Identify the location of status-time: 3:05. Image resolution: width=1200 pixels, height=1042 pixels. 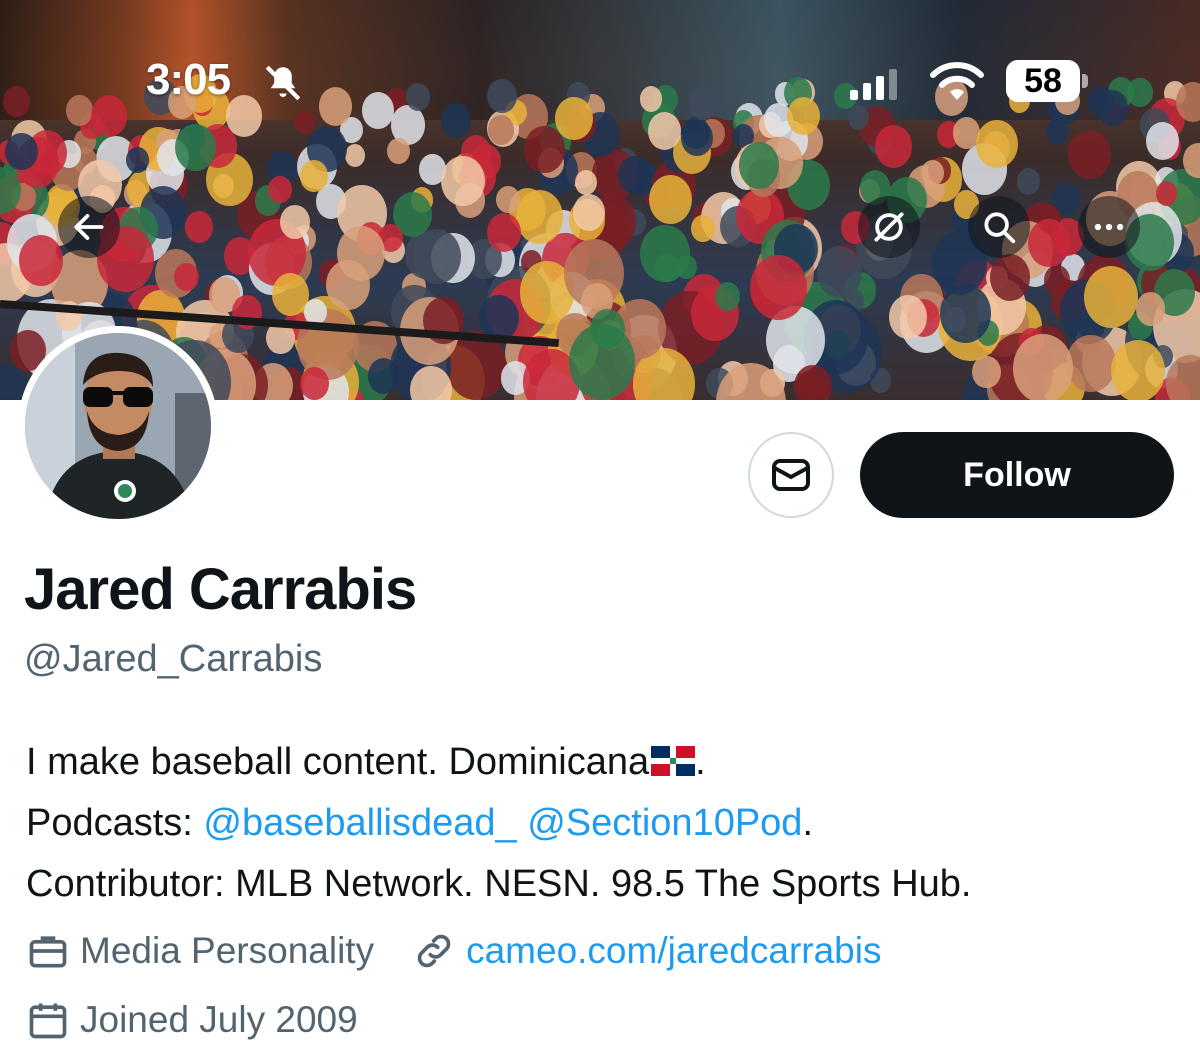
(188, 79).